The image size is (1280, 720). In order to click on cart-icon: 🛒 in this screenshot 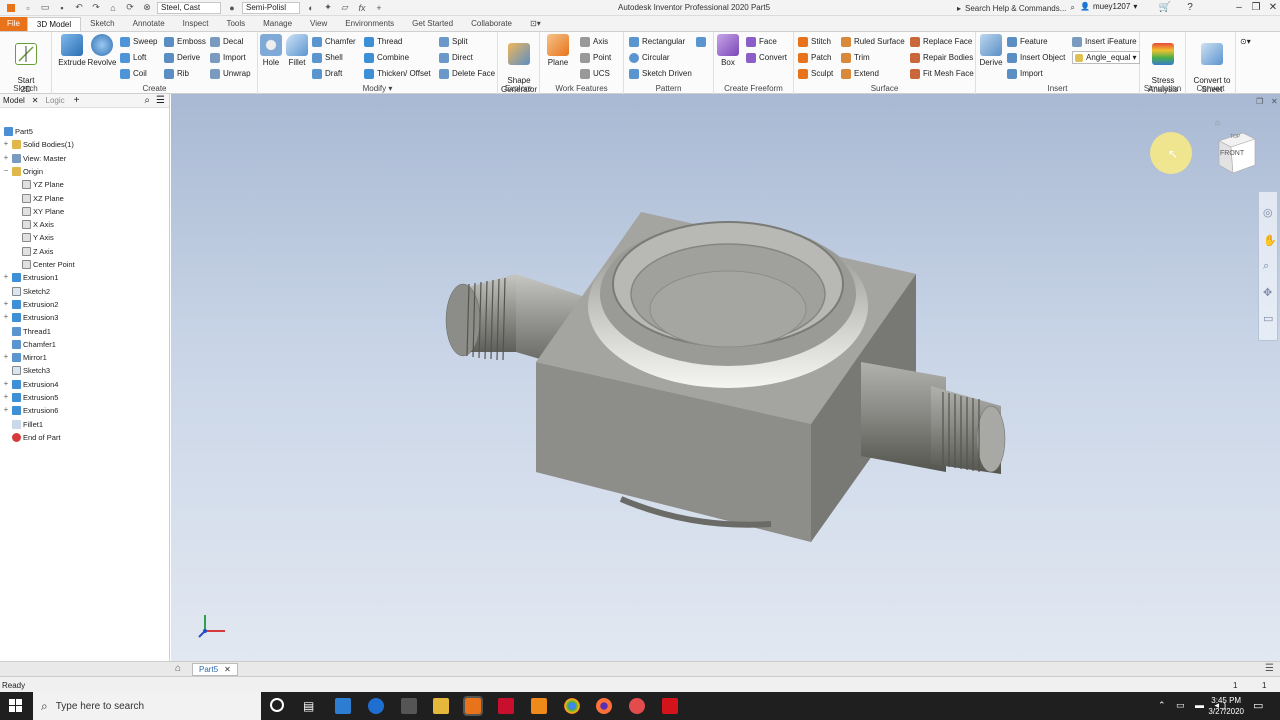, I will do `click(1165, 8)`.